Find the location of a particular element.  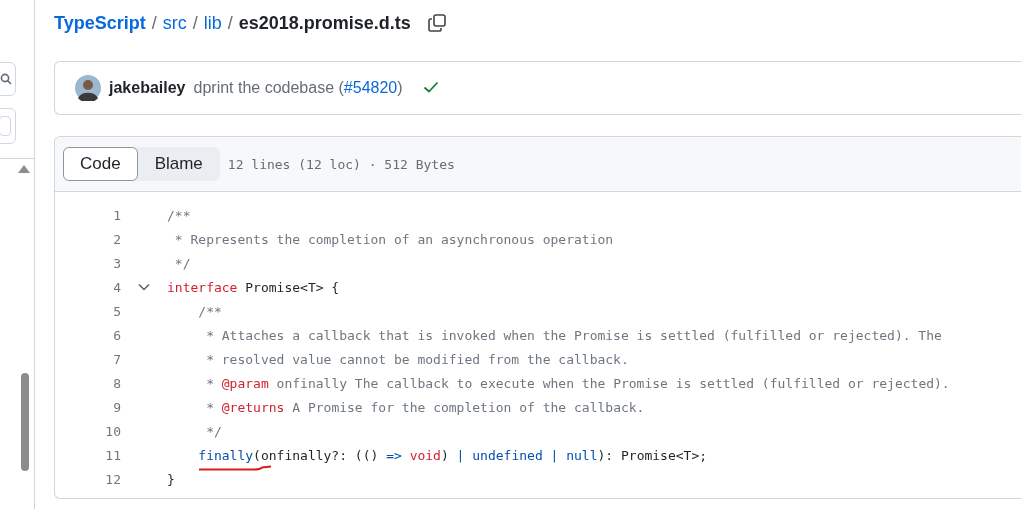

code-line: * @returns A Promise for the completion of the callback. is located at coordinates (425, 407).